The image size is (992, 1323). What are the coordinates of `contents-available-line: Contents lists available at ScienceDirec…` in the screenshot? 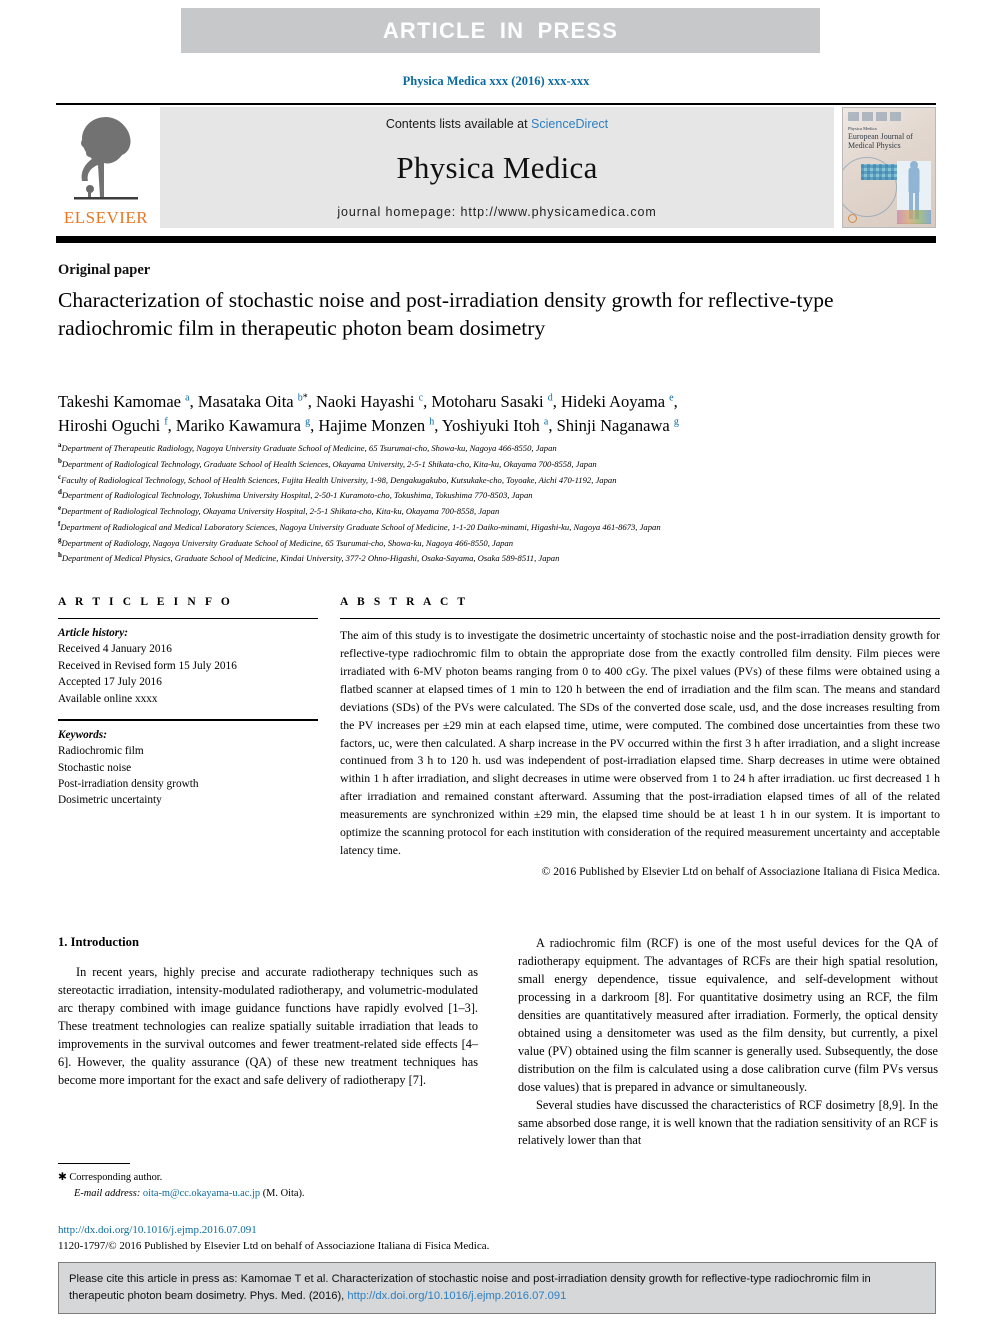 It's located at (497, 124).